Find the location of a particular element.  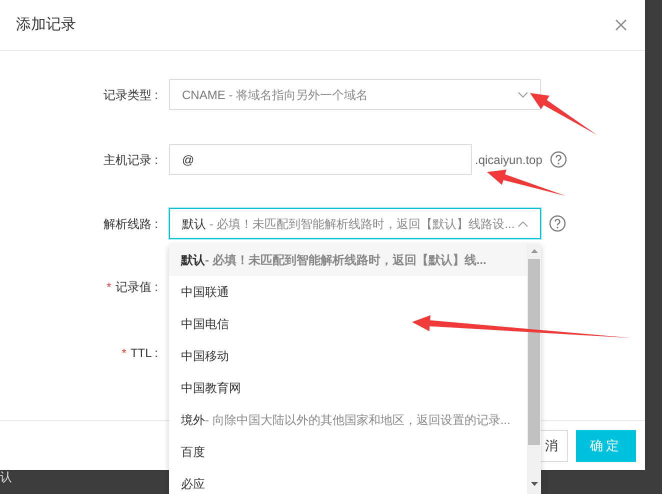

dropdown-option: 百度 is located at coordinates (348, 452).